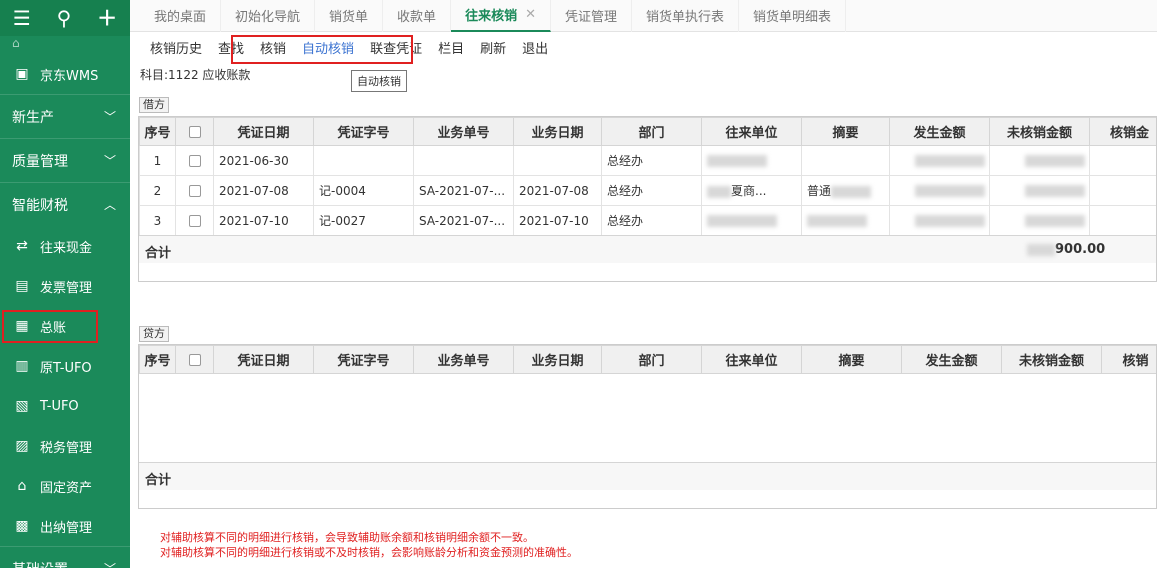  What do you see at coordinates (530, 14) in the screenshot?
I see `close-icon: ✕` at bounding box center [530, 14].